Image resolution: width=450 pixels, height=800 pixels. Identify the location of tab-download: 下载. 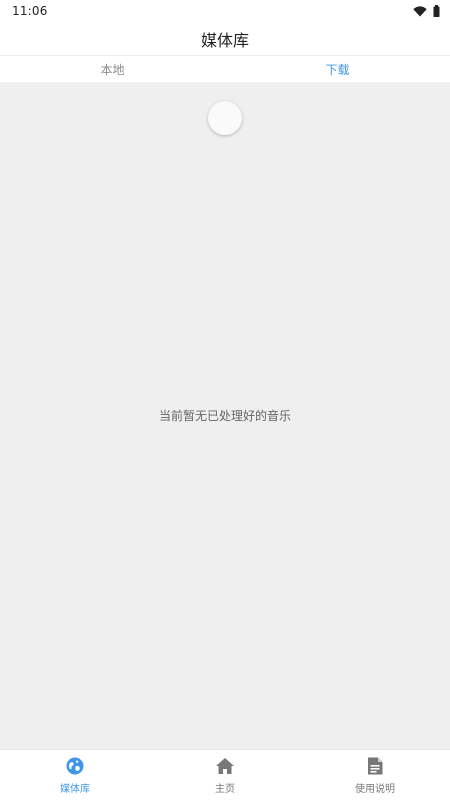
(337, 69).